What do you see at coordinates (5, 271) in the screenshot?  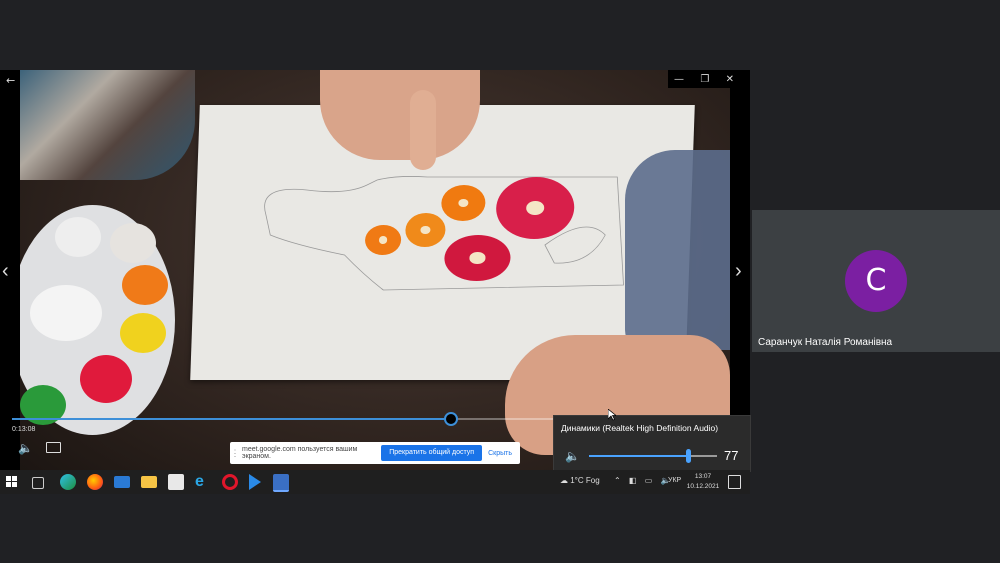 I see `chevron-left-icon: ‹` at bounding box center [5, 271].